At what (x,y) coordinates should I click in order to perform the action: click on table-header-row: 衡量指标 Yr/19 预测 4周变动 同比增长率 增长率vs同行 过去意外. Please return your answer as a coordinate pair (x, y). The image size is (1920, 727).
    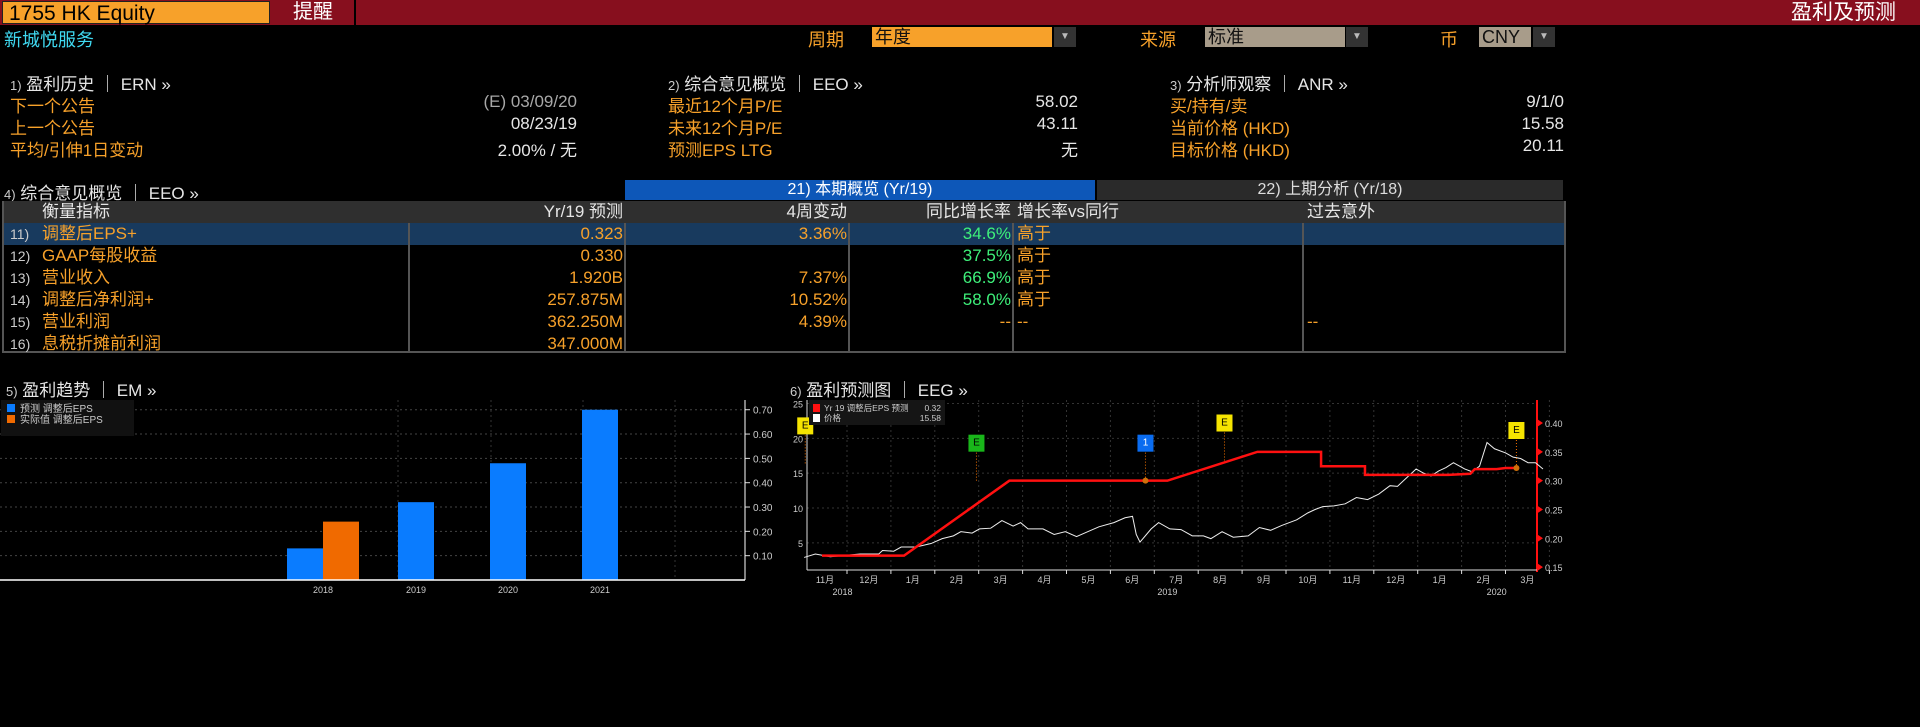
    Looking at the image, I should click on (784, 212).